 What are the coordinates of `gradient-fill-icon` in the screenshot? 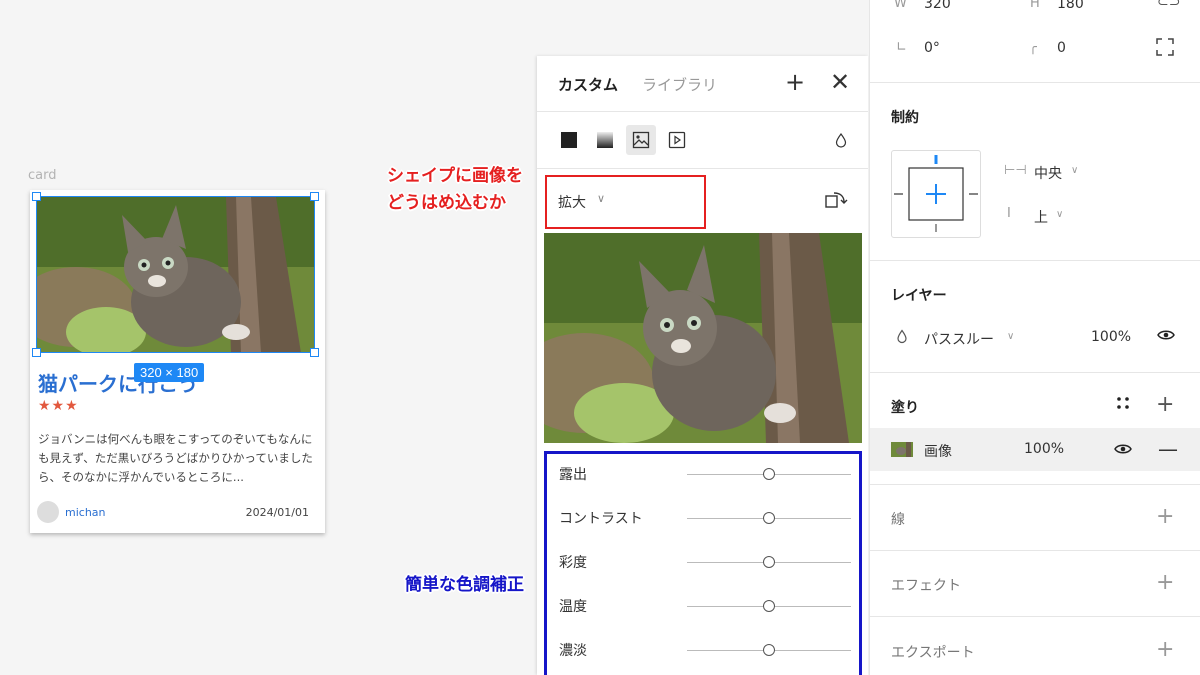 It's located at (605, 140).